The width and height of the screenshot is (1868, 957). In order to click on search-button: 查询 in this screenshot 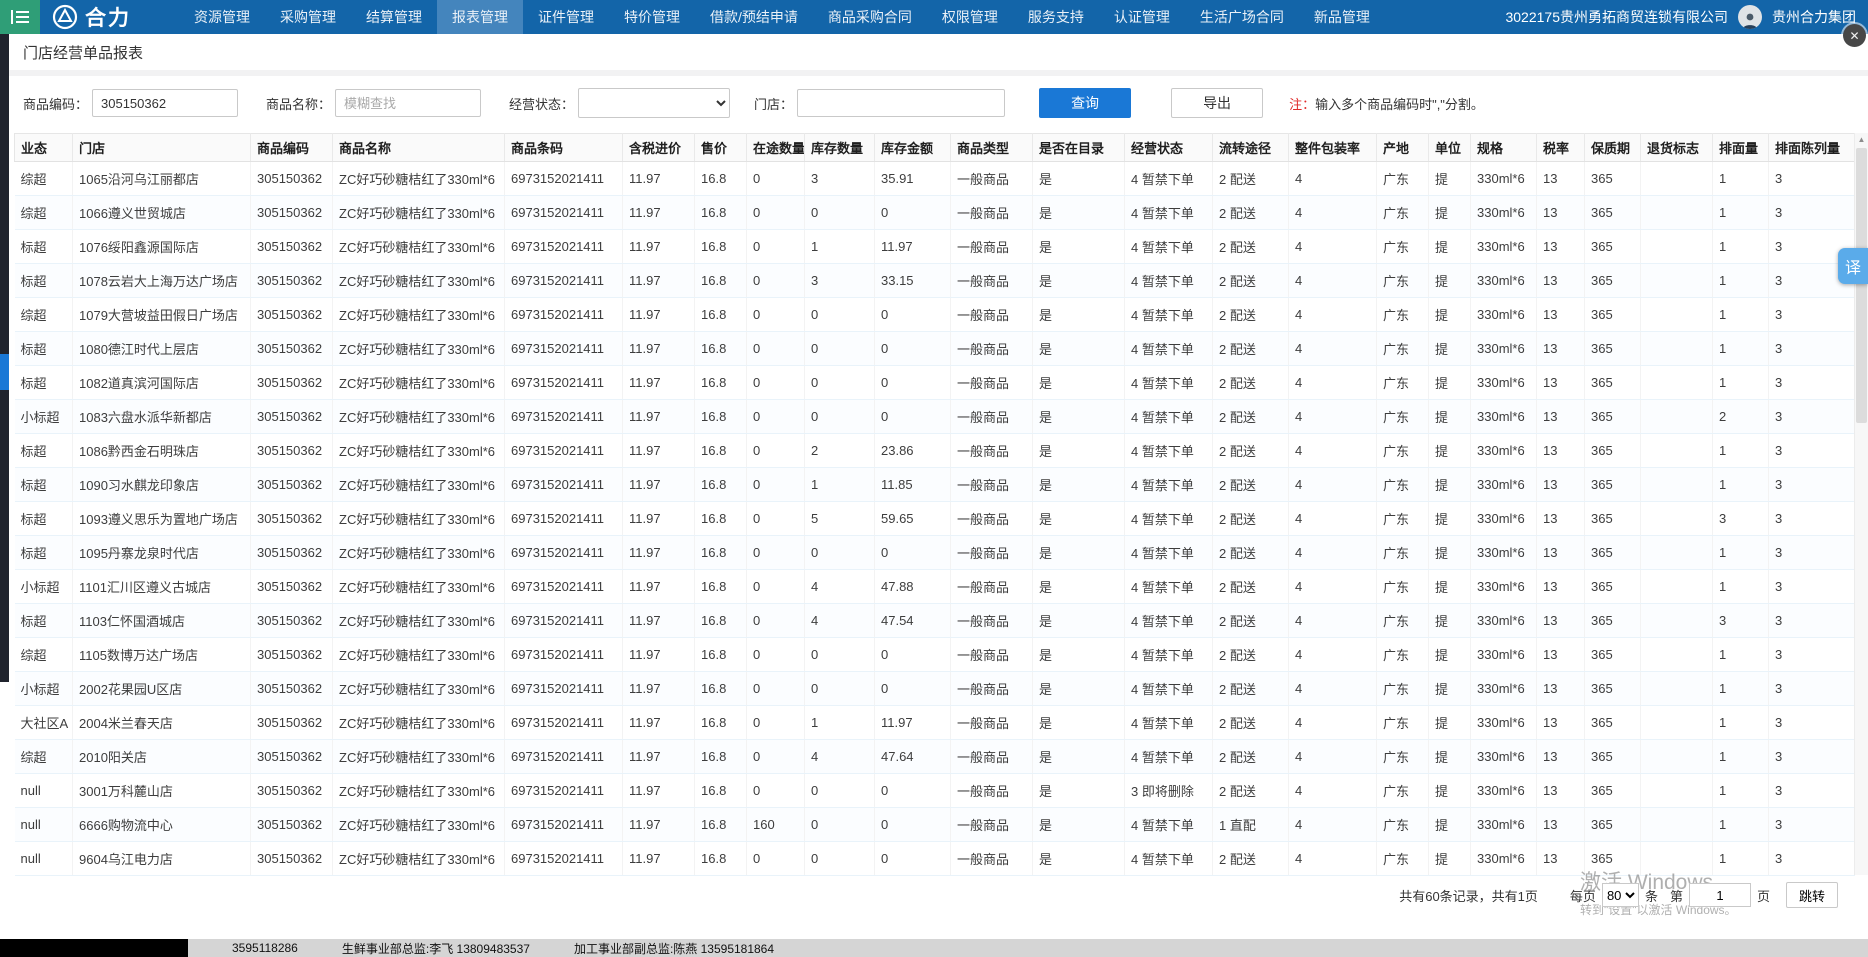, I will do `click(1085, 103)`.